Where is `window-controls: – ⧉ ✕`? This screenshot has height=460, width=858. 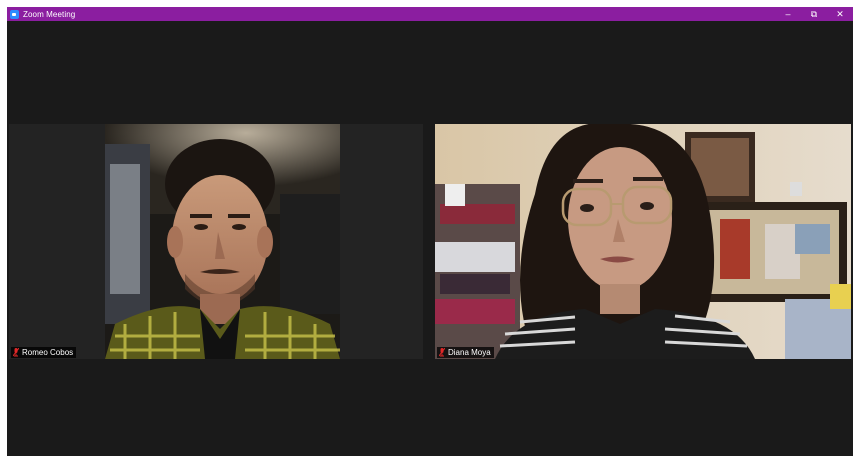 window-controls: – ⧉ ✕ is located at coordinates (814, 14).